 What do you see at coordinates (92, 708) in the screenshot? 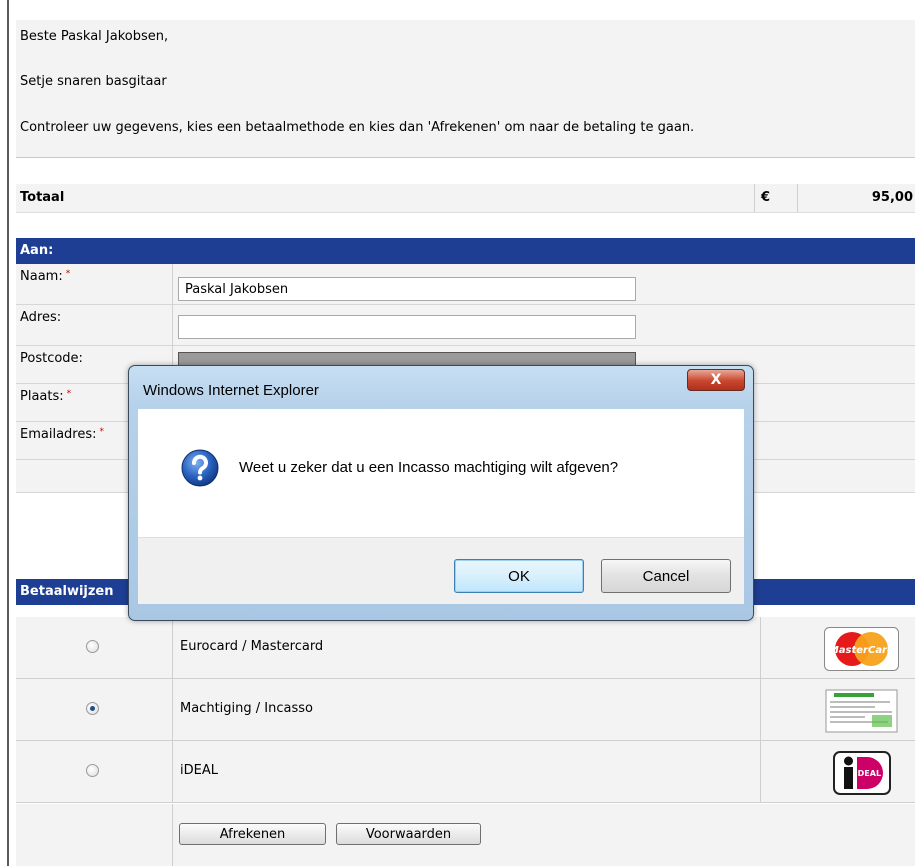
I see `incasso-radio` at bounding box center [92, 708].